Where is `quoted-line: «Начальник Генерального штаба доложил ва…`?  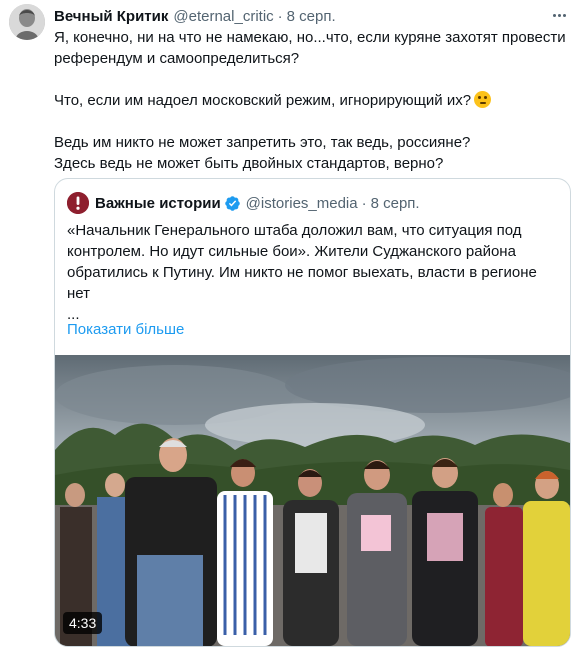
quoted-line: «Начальник Генерального штаба доложил ва… is located at coordinates (294, 230).